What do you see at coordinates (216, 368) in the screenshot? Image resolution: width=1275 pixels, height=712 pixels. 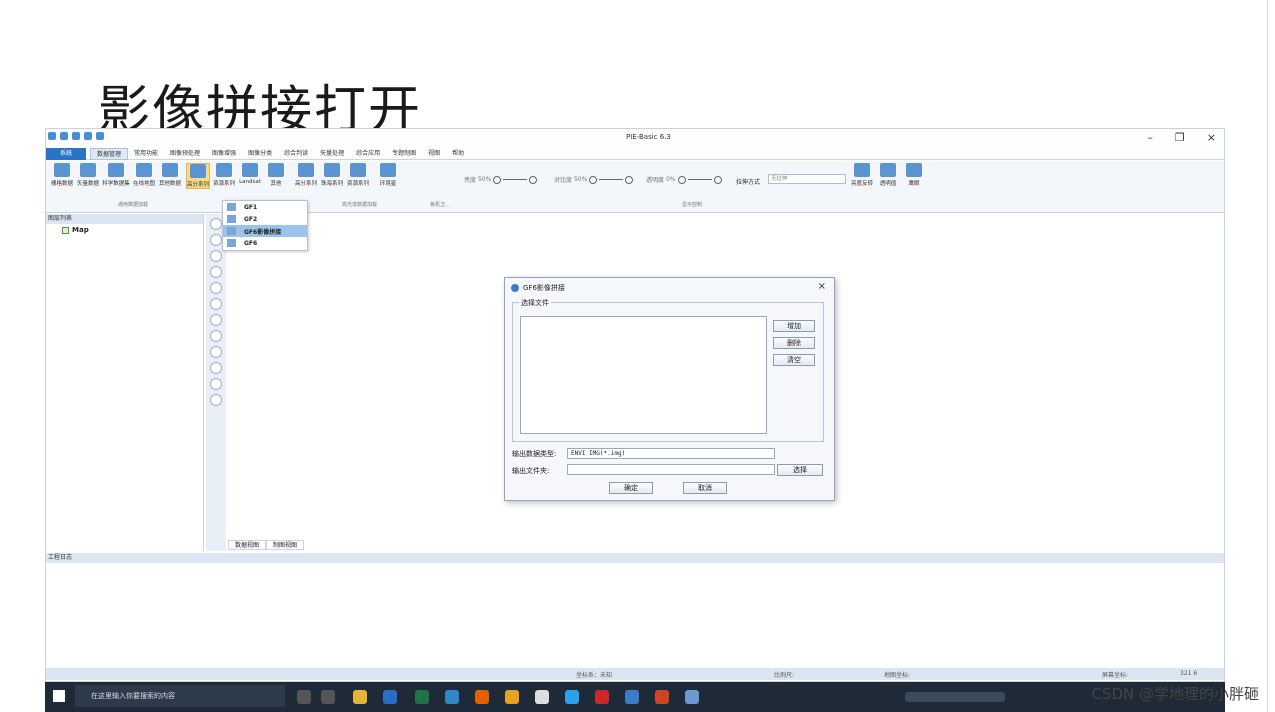 I see `select-icon` at bounding box center [216, 368].